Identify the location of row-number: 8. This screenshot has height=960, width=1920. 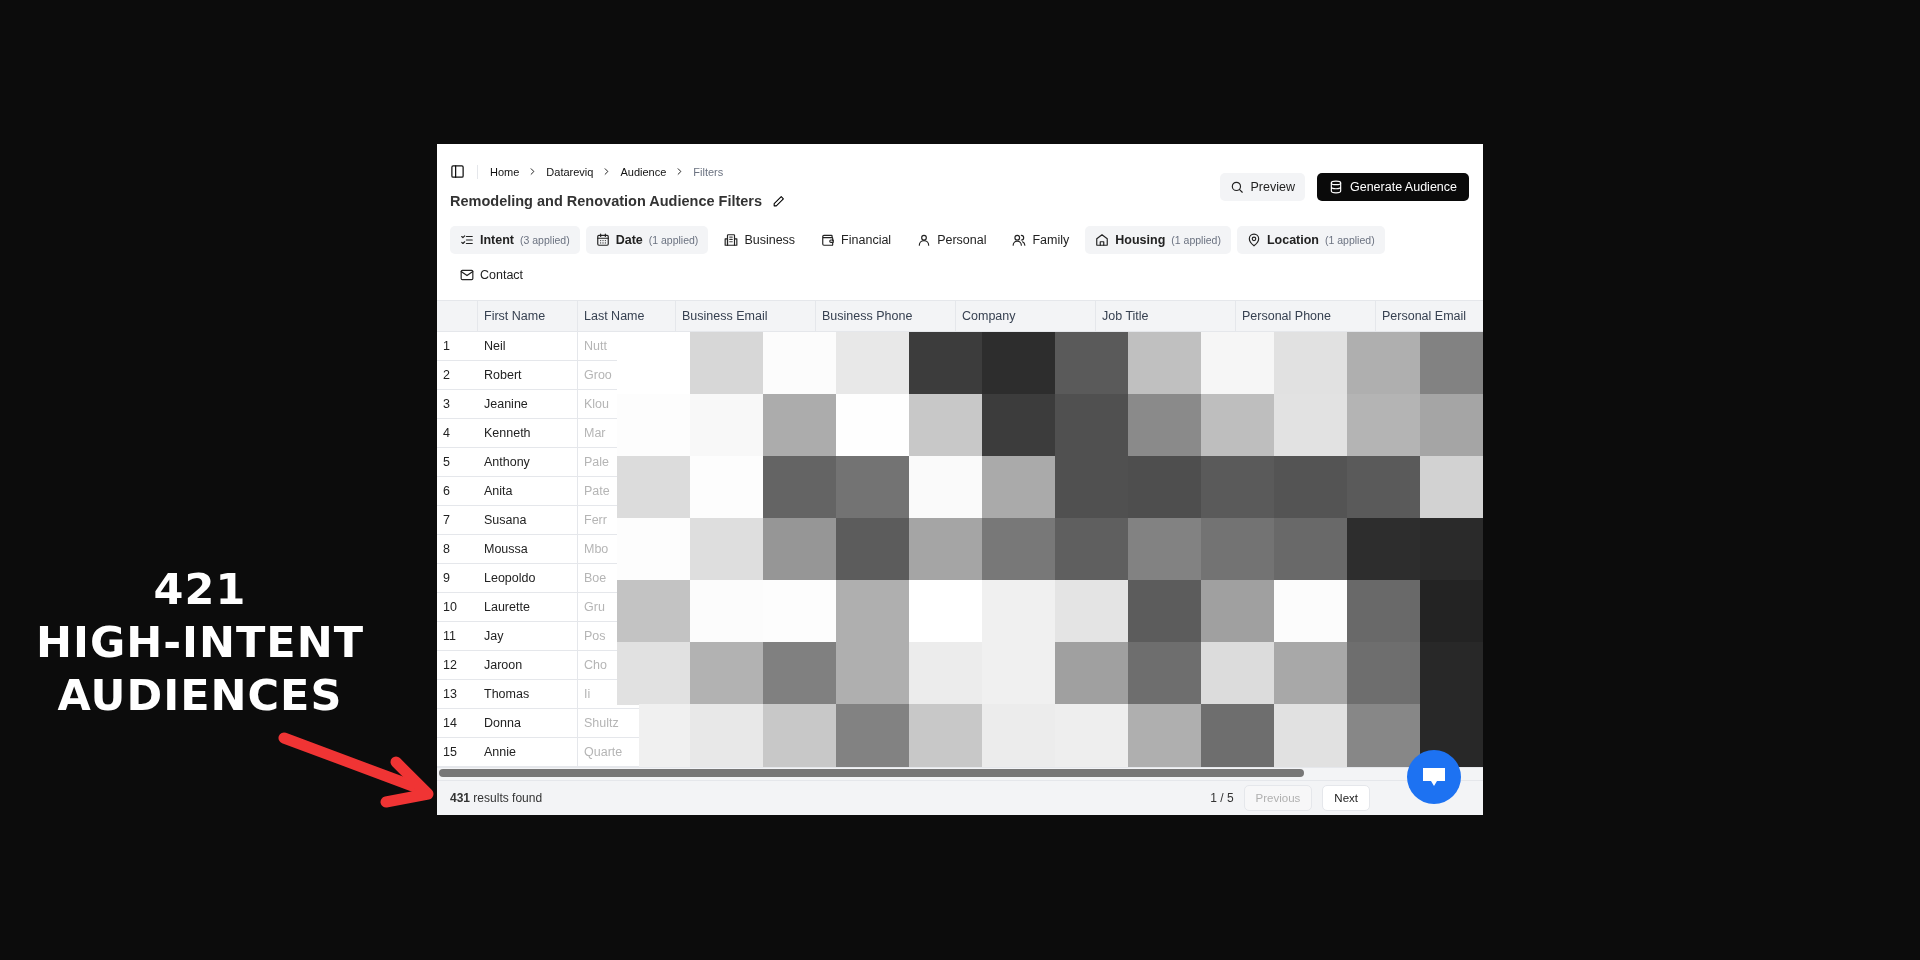
(457, 549).